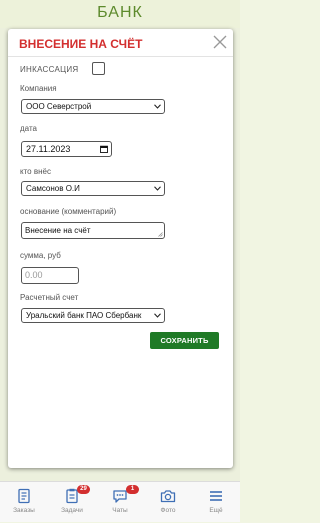 The width and height of the screenshot is (320, 523). I want to click on depositor-select: Самсонов О.И, so click(93, 188).